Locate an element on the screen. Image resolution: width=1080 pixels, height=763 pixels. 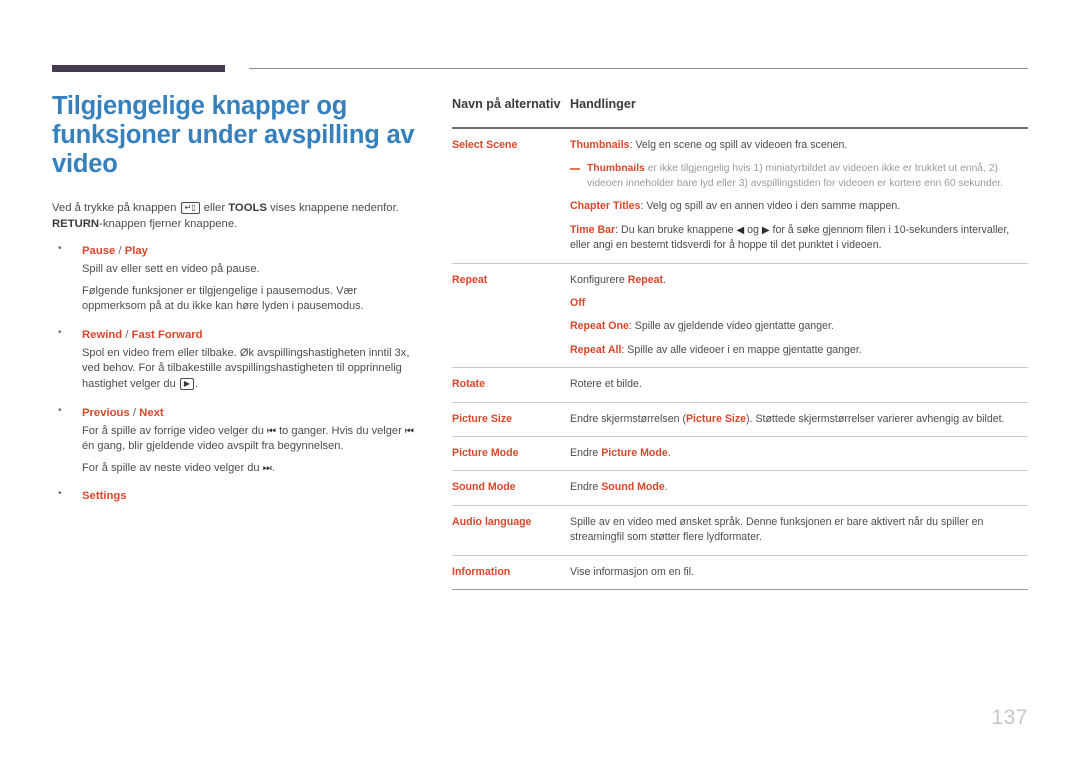
bullet-paragraph: For å spille av neste video velger du ⏭. is located at coordinates (253, 469).